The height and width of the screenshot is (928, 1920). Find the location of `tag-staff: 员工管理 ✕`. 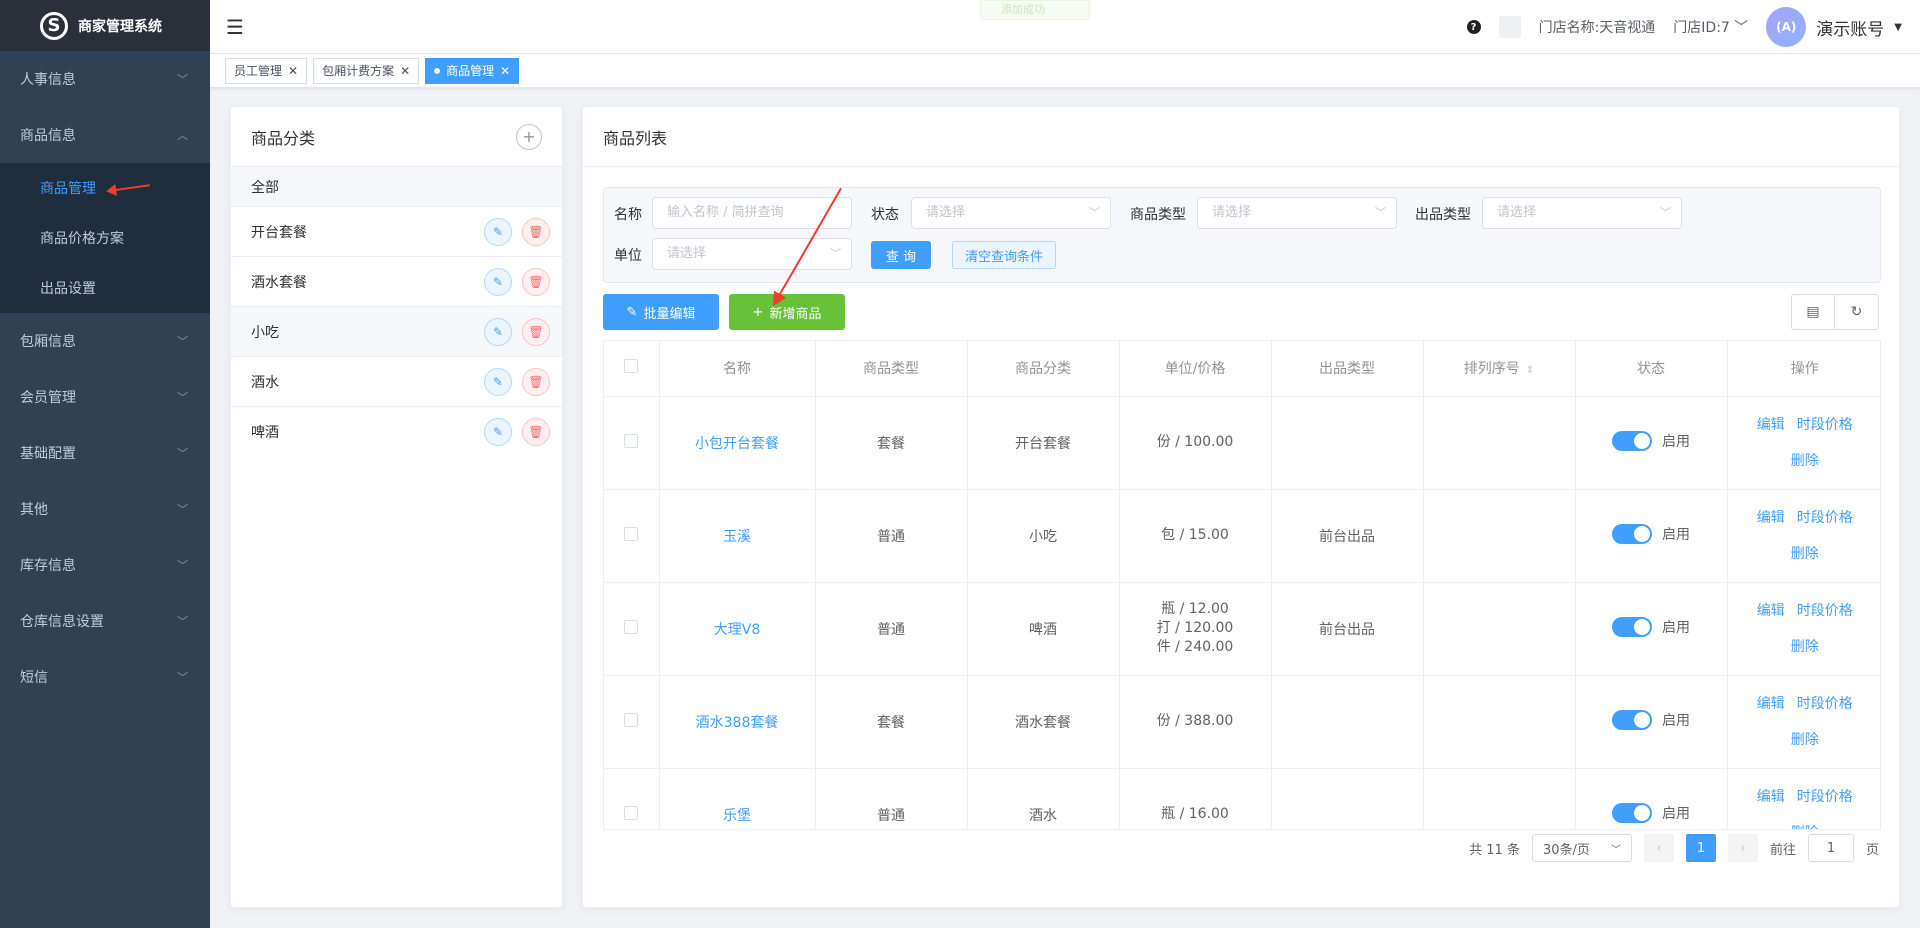

tag-staff: 员工管理 ✕ is located at coordinates (266, 70).